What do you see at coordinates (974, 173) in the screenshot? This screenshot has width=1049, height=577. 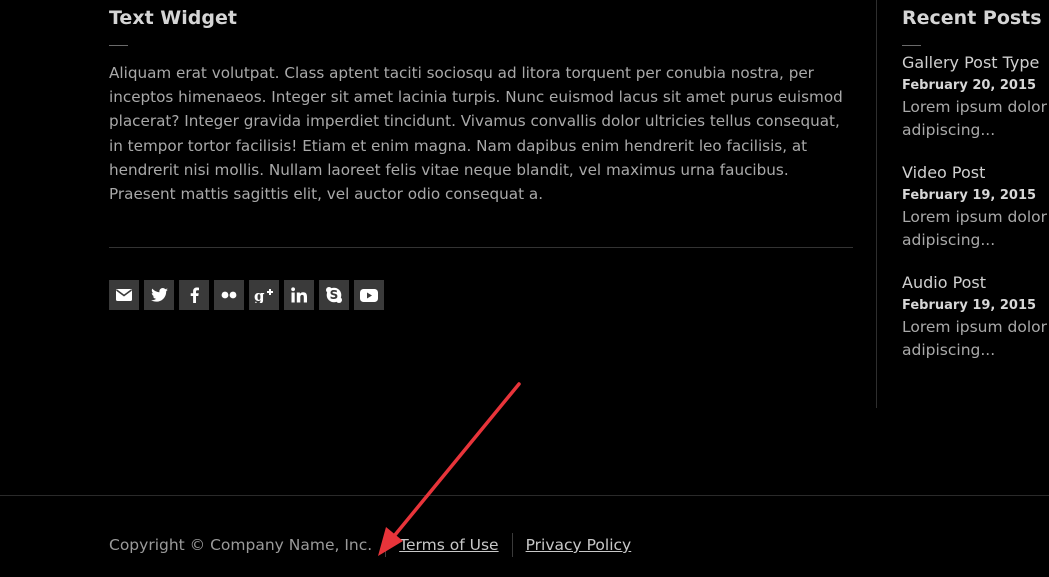 I see `post-title-link: Video Post` at bounding box center [974, 173].